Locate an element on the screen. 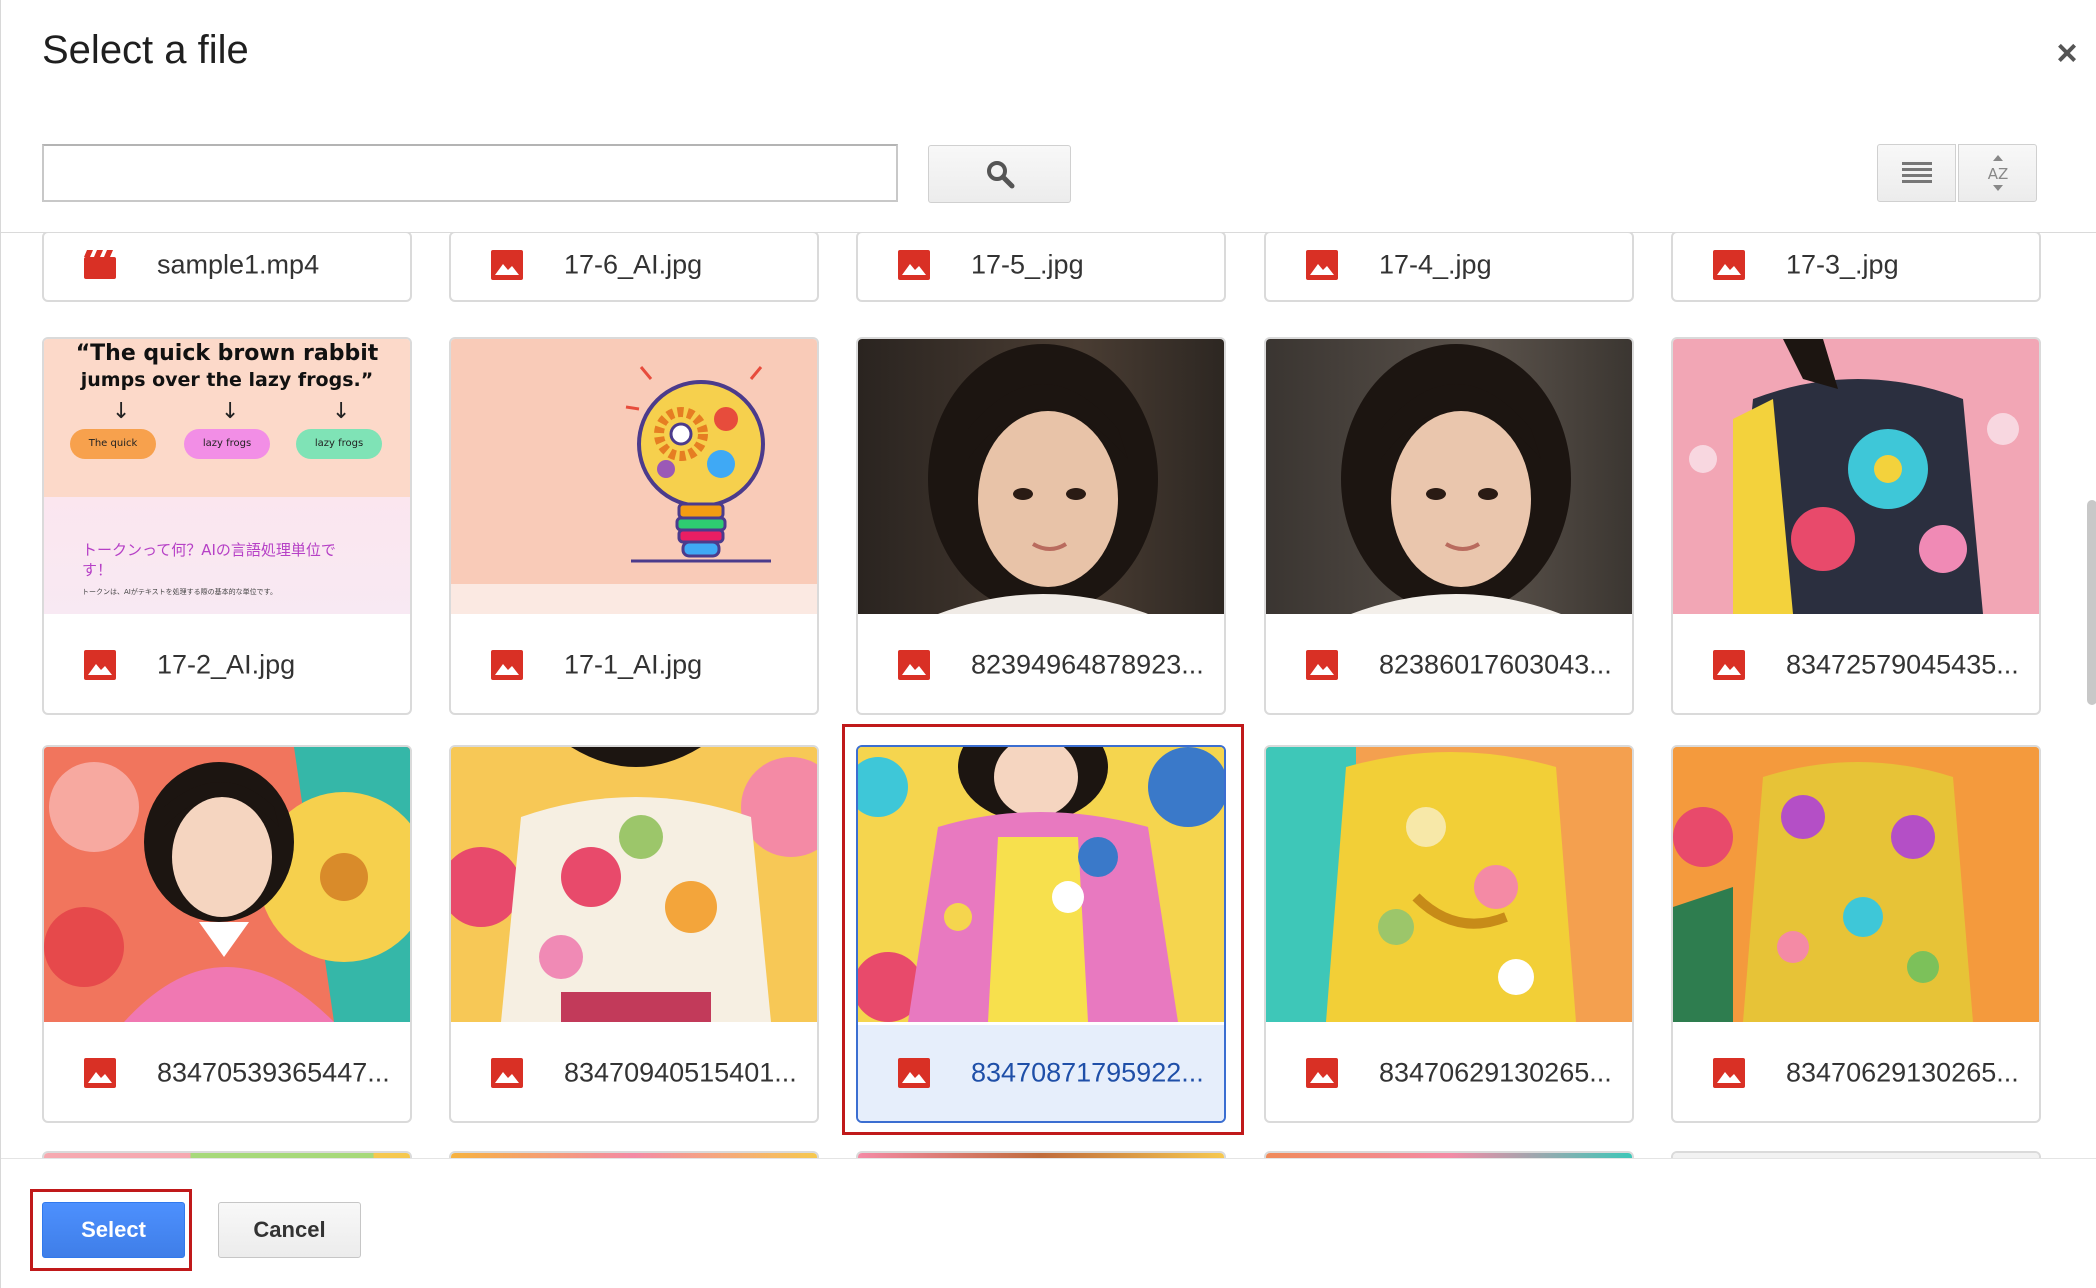 This screenshot has height=1288, width=2096. file-name: 17-5_.jpg is located at coordinates (1027, 264).